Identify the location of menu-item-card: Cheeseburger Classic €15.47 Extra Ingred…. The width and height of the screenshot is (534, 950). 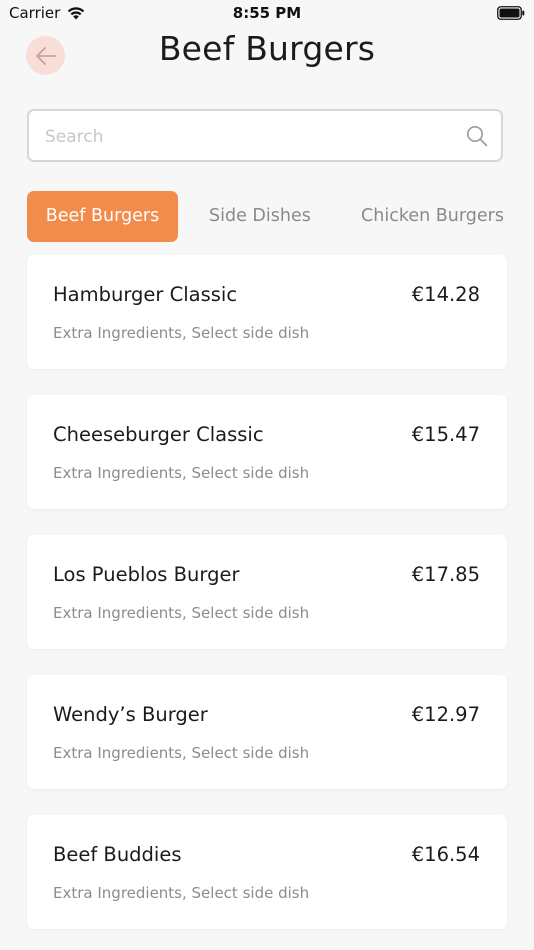
(267, 452).